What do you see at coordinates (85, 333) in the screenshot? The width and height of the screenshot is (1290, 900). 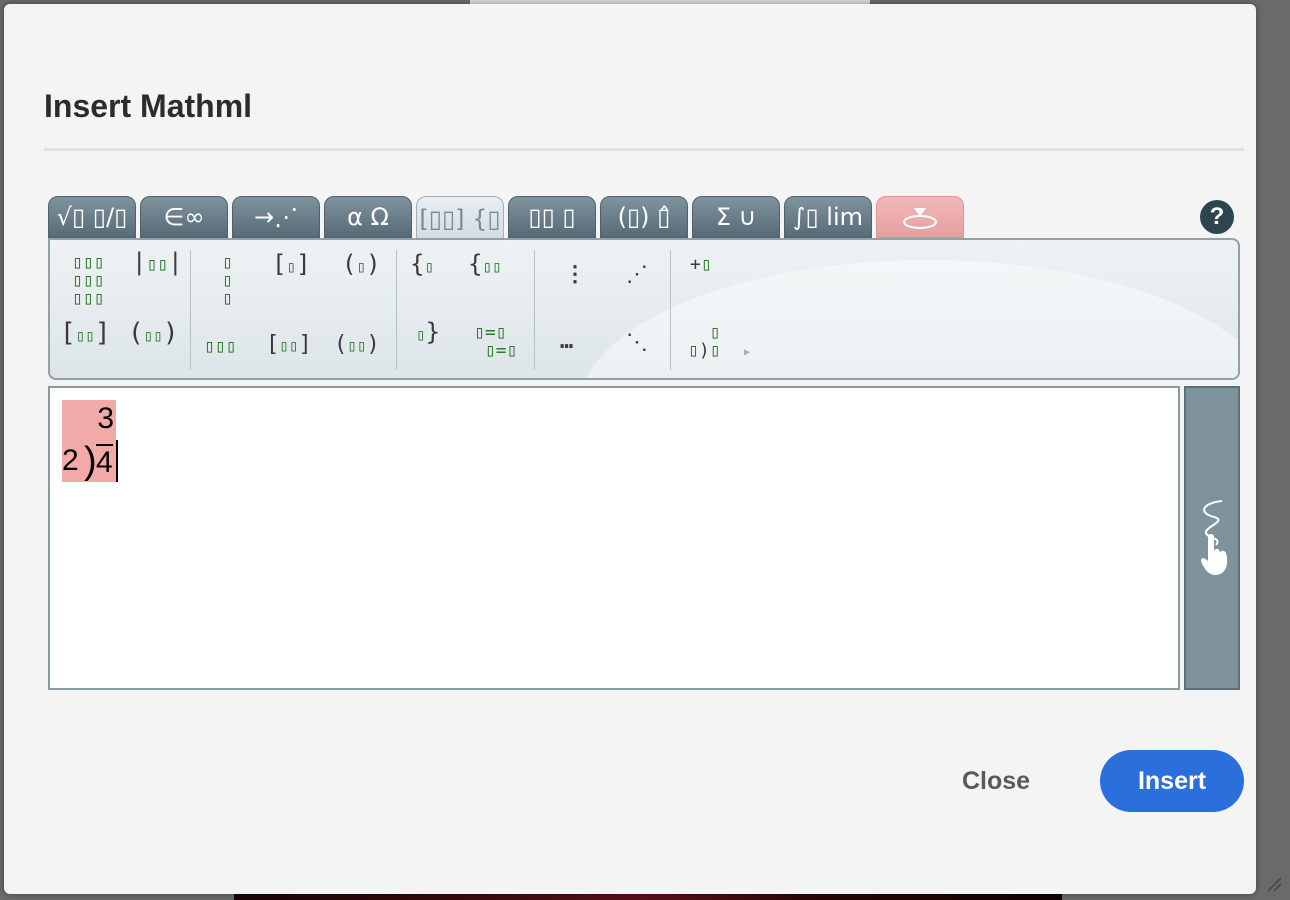 I see `bracket-matrix-2x2-icon: [▯▯]` at bounding box center [85, 333].